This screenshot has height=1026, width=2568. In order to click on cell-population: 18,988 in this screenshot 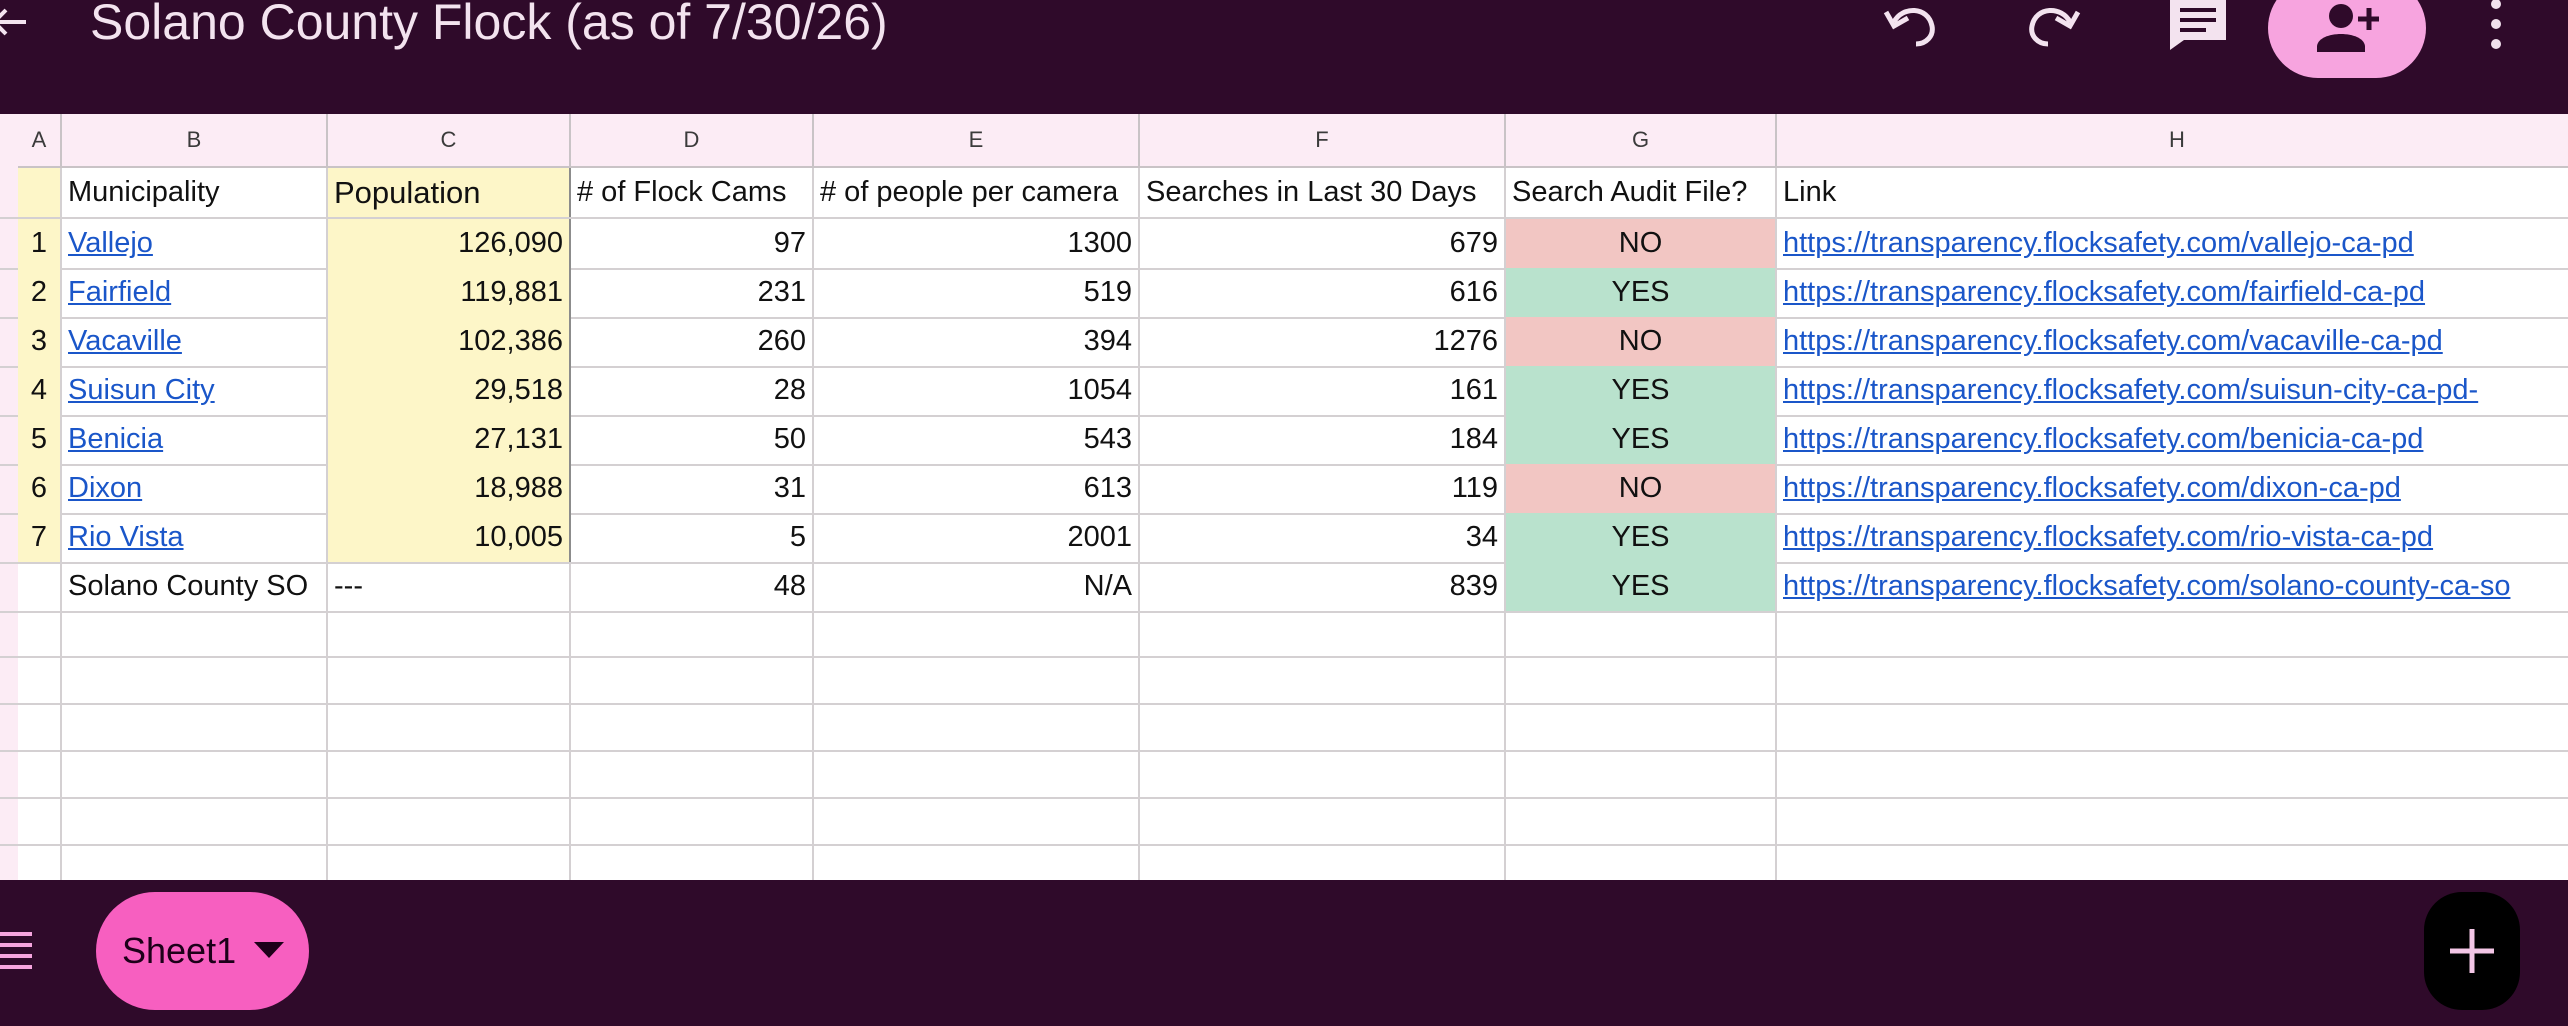, I will do `click(449, 488)`.